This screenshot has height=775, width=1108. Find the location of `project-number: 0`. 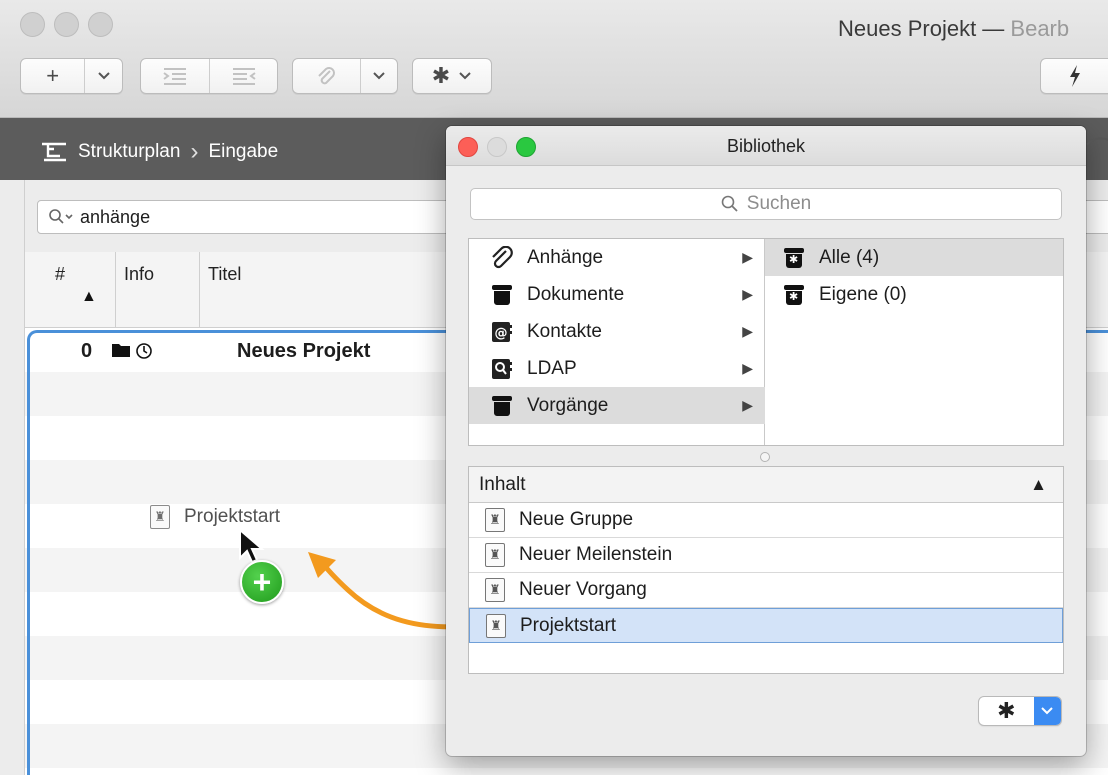

project-number: 0 is located at coordinates (87, 350).